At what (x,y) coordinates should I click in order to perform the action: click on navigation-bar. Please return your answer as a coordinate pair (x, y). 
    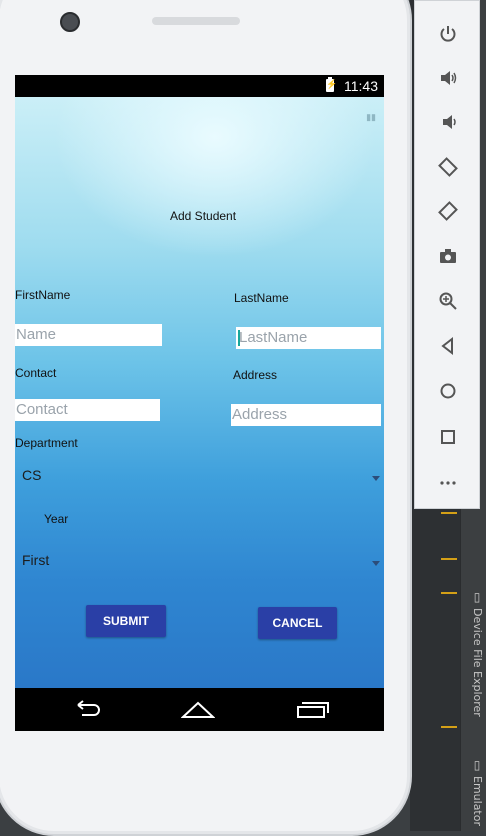
    Looking at the image, I should click on (199, 709).